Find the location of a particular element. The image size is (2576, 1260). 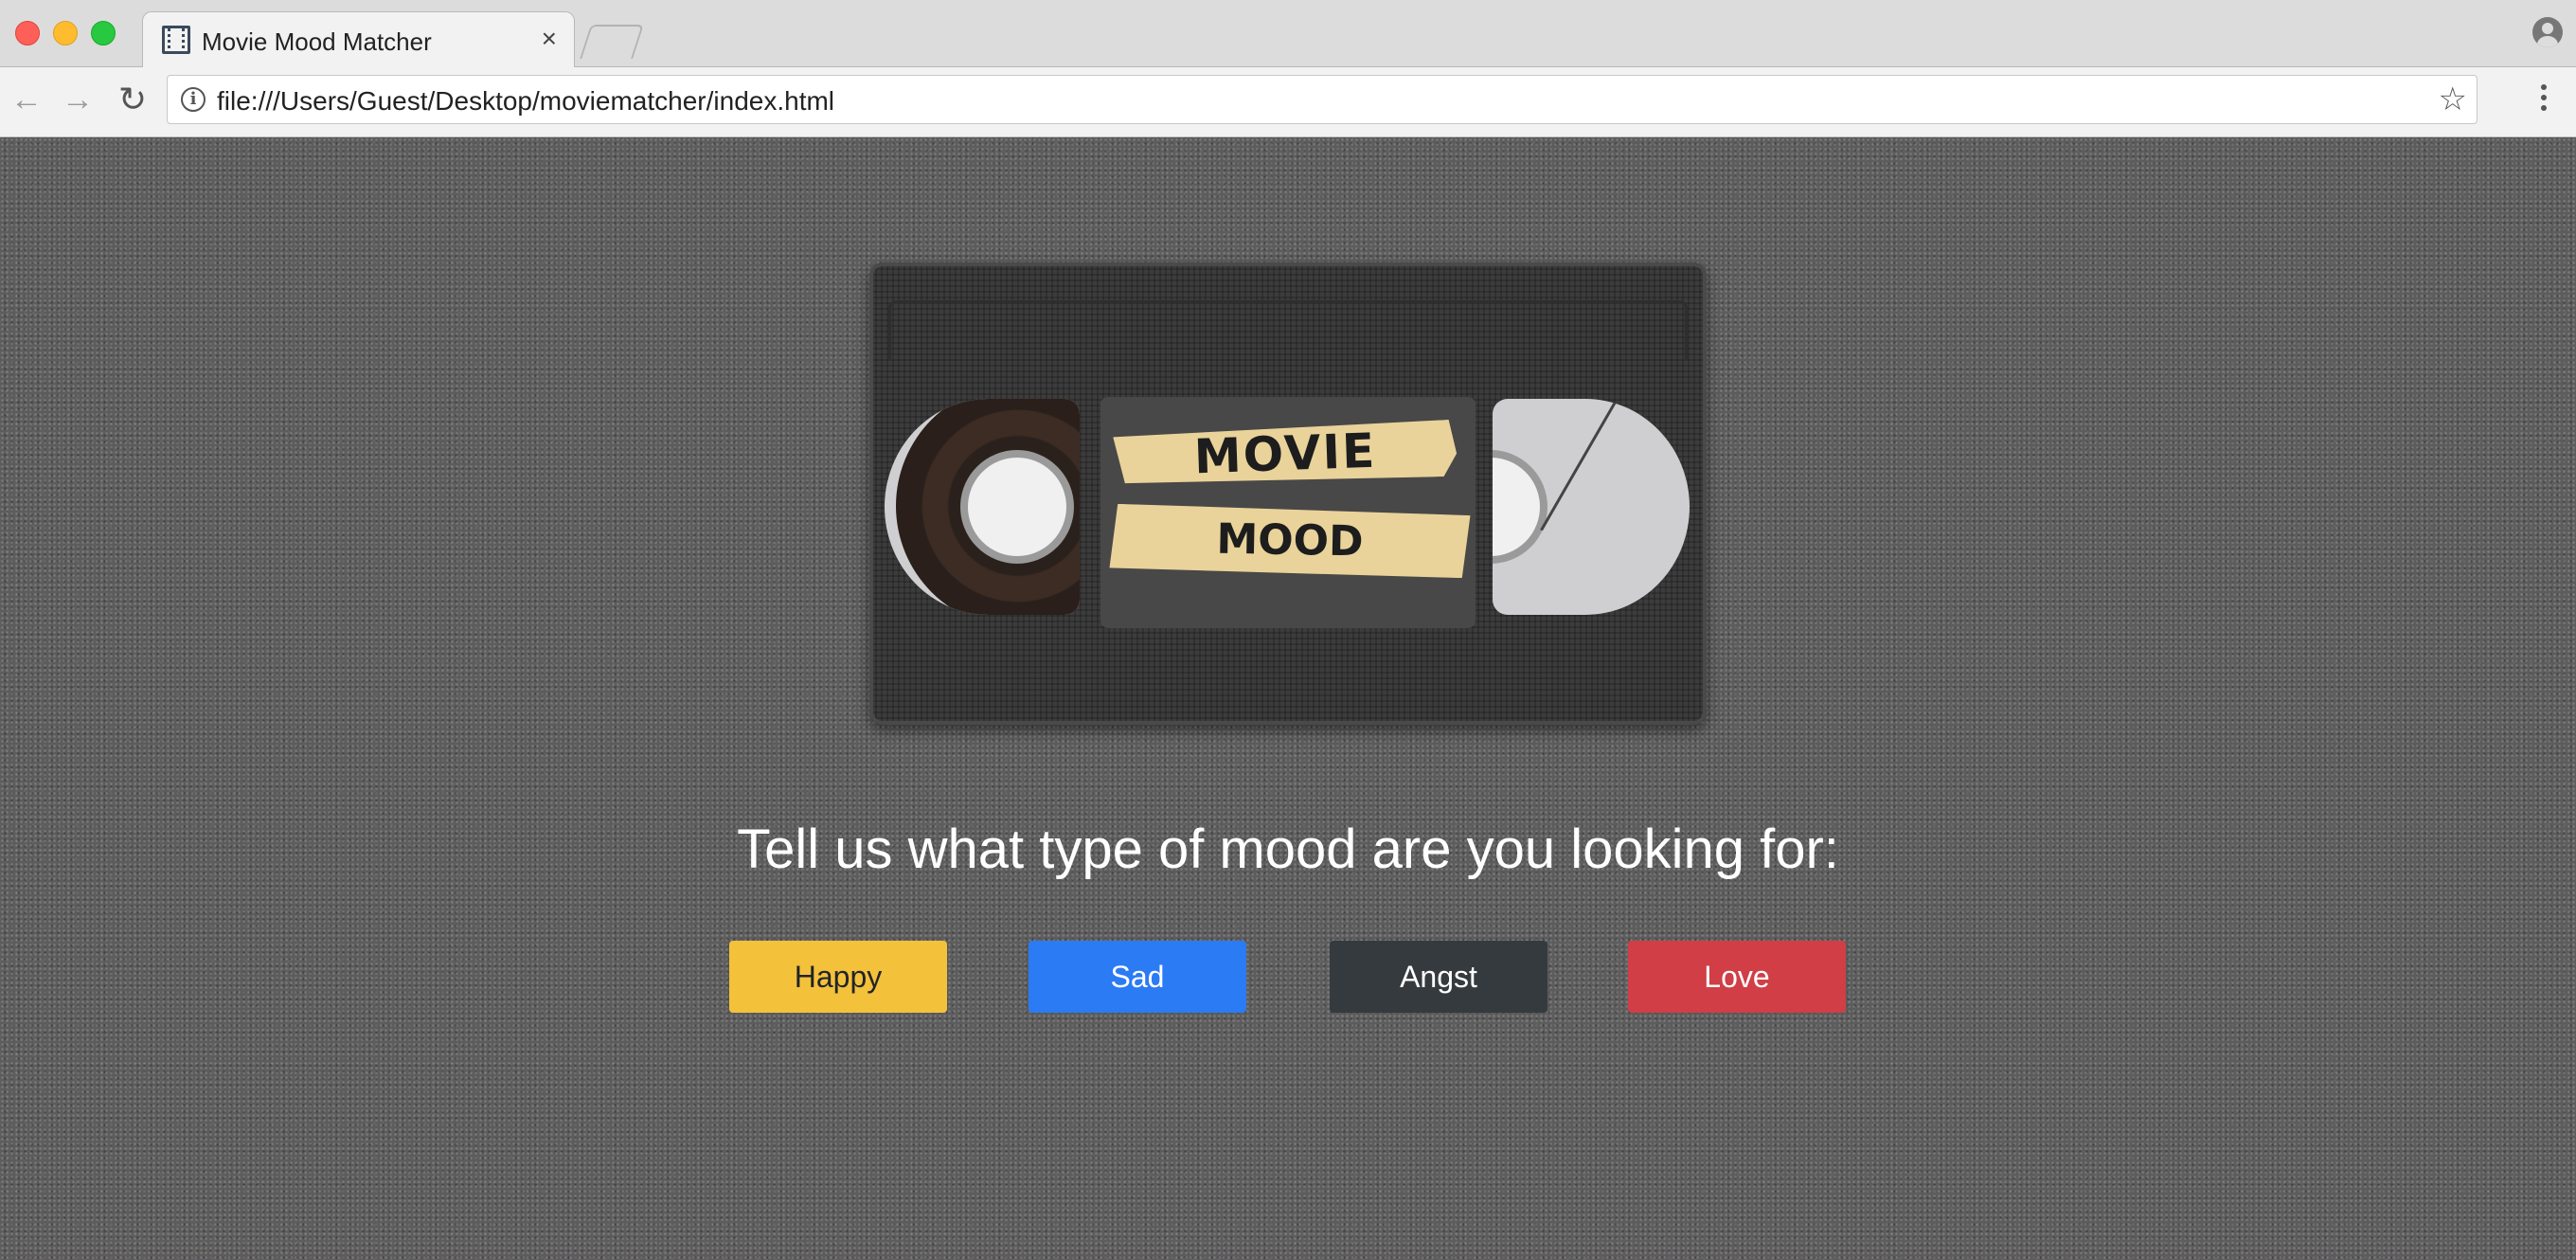

back-icon: ← is located at coordinates (26, 99).